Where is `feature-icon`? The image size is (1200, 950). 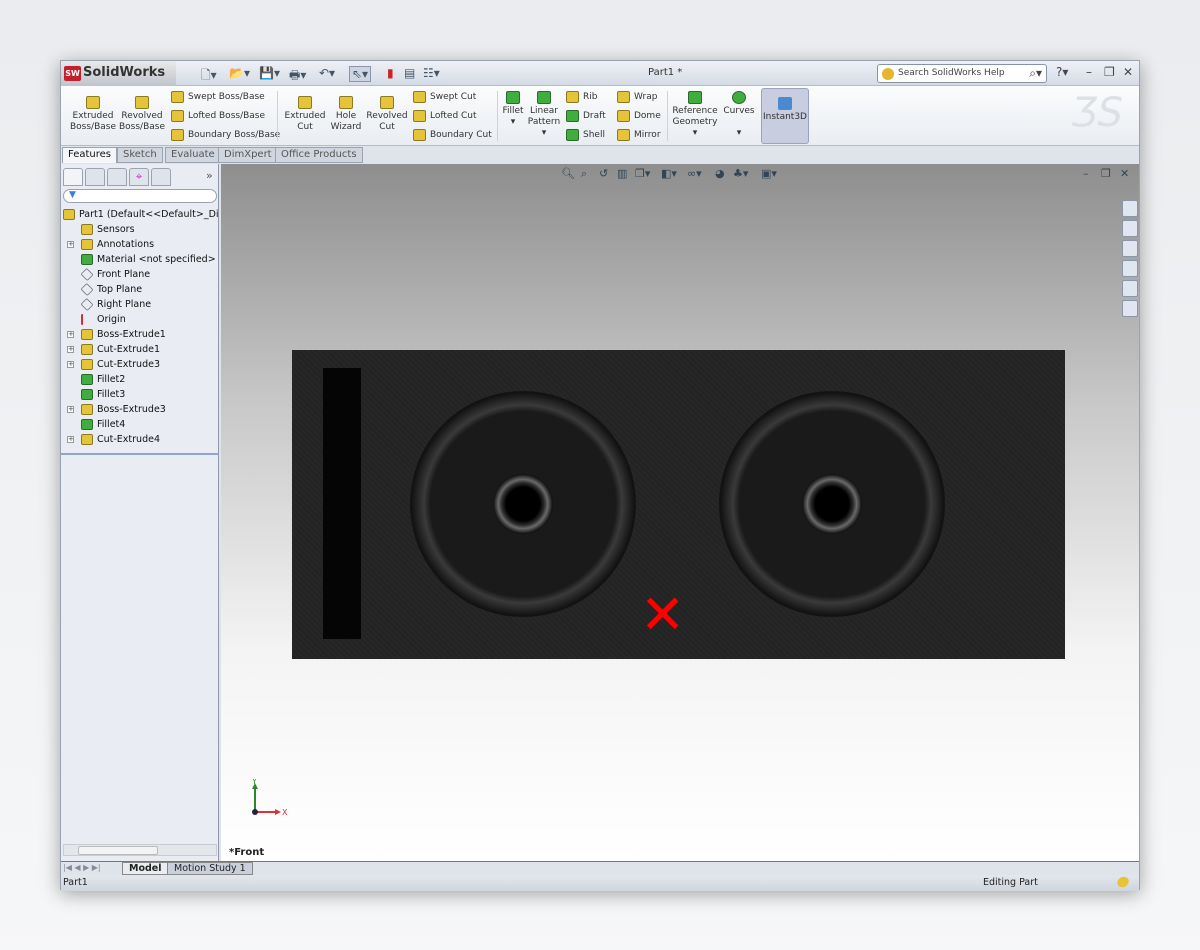 feature-icon is located at coordinates (87, 229).